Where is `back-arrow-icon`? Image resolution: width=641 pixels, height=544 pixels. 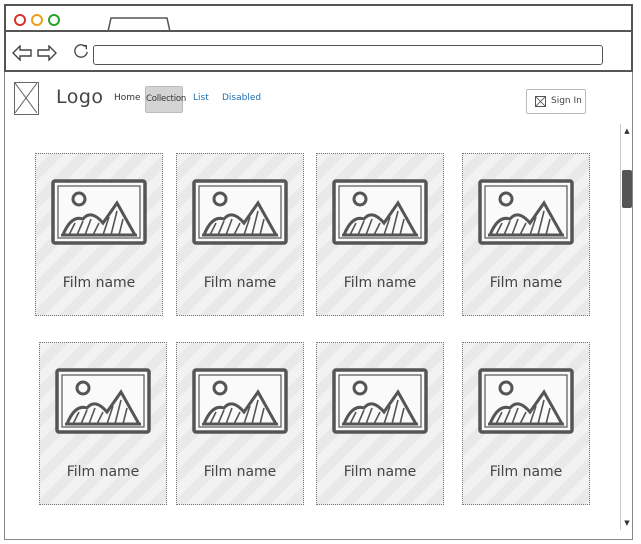 back-arrow-icon is located at coordinates (22, 53).